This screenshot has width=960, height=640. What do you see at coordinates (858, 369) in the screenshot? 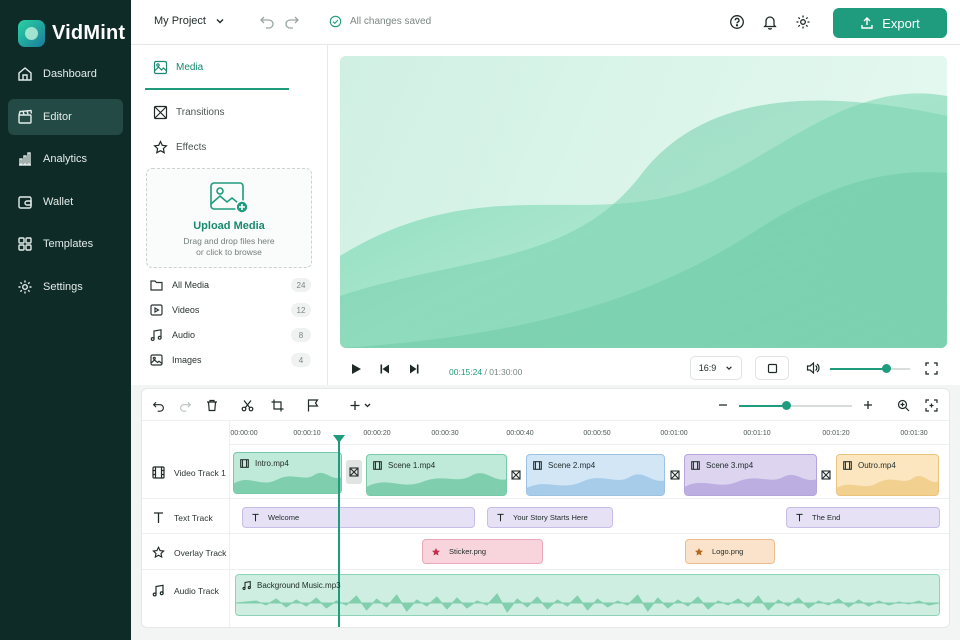
I see `volume-fill` at bounding box center [858, 369].